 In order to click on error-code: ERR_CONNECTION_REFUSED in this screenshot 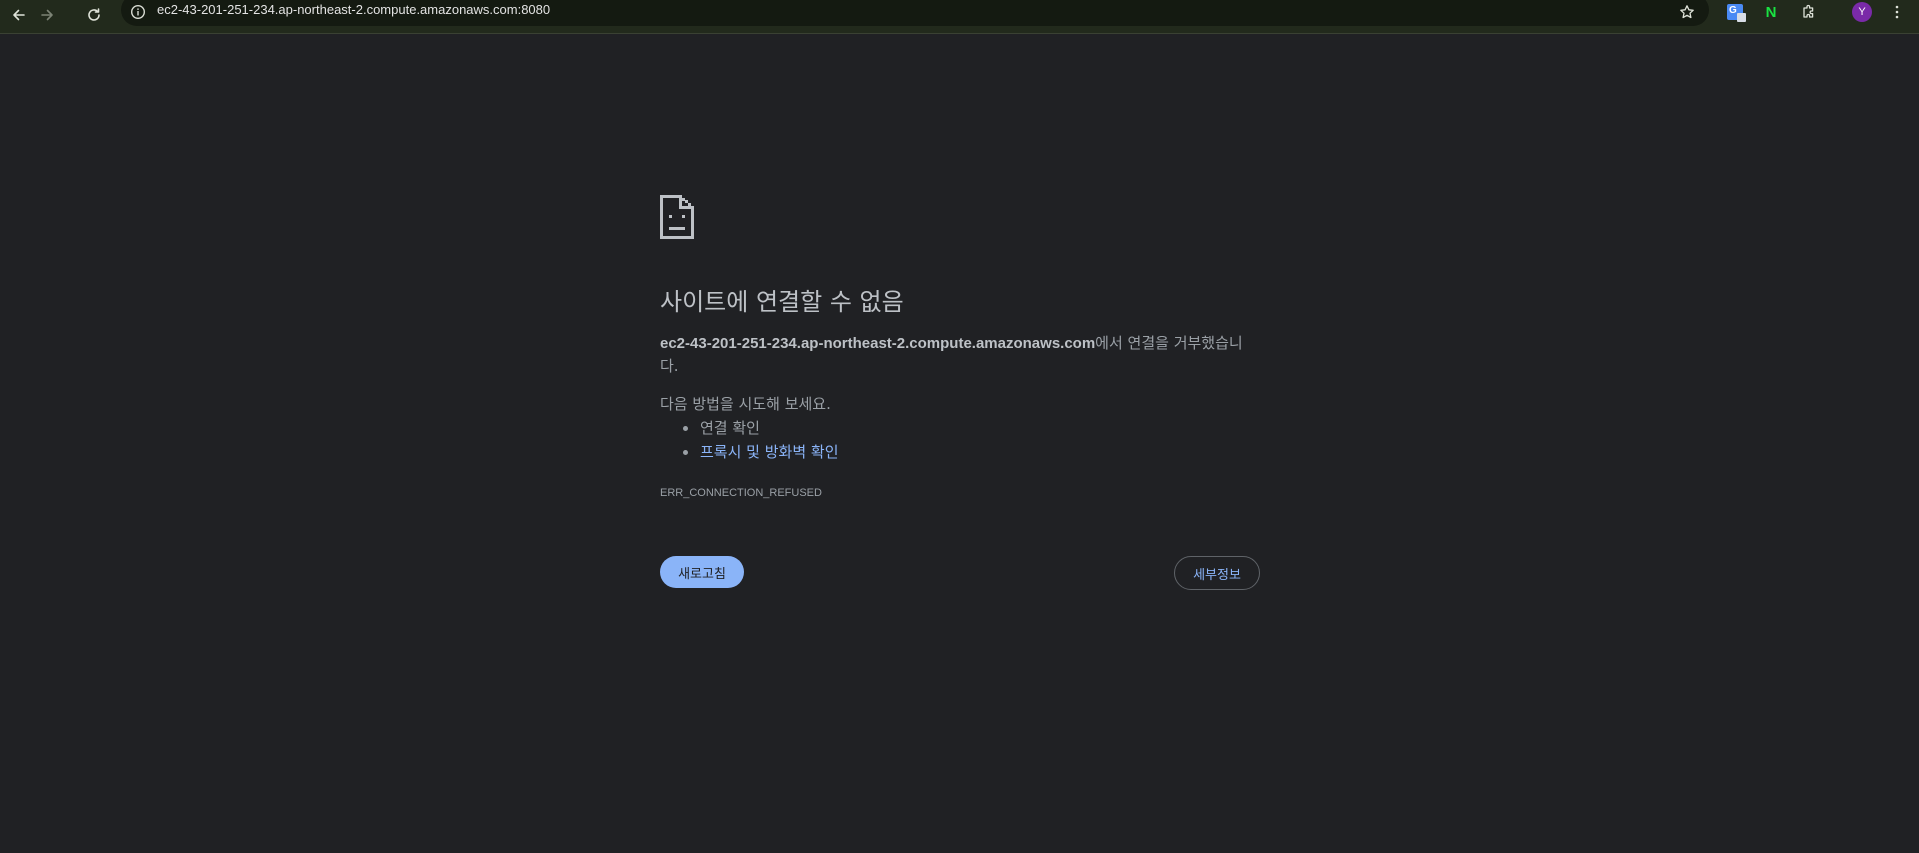, I will do `click(741, 493)`.